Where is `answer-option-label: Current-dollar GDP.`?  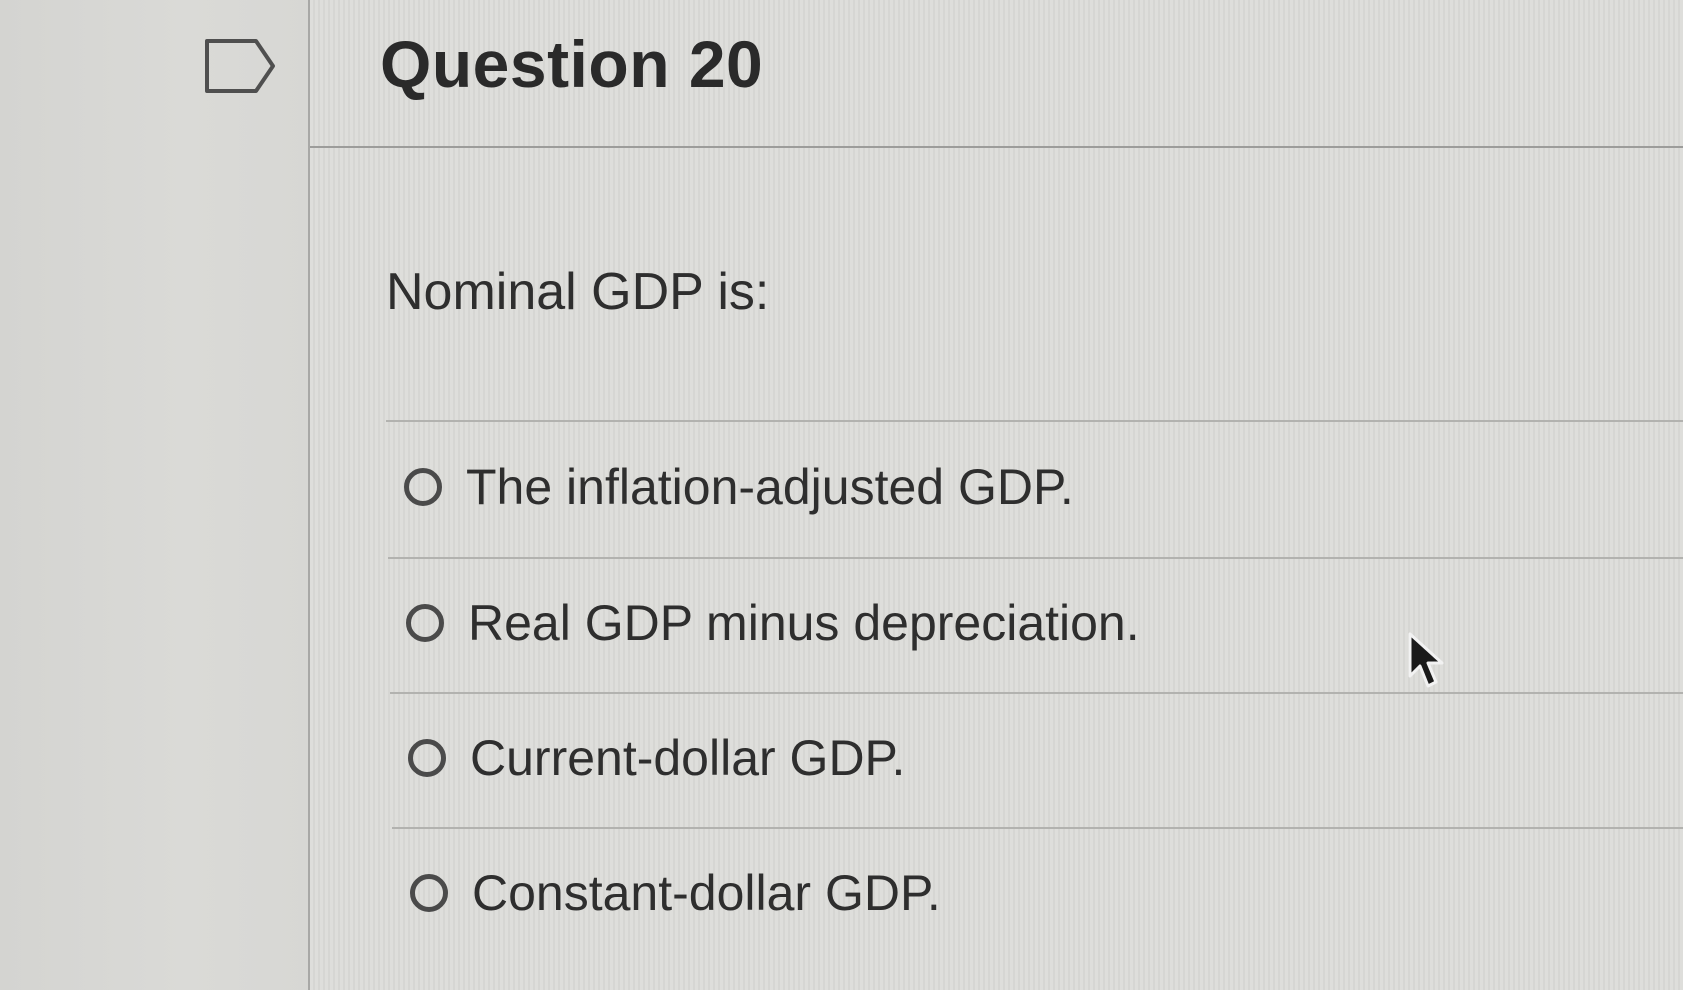
answer-option-label: Current-dollar GDP. is located at coordinates (688, 758).